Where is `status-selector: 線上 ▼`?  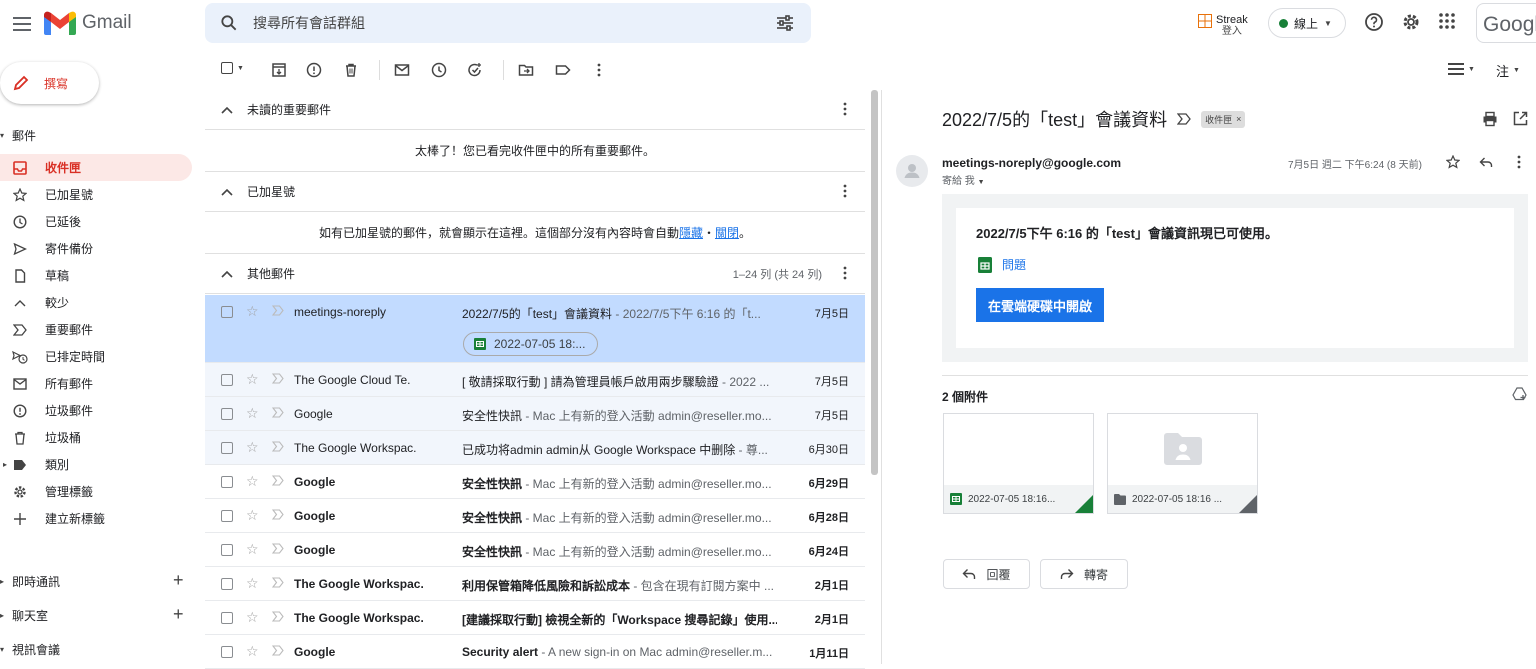 status-selector: 線上 ▼ is located at coordinates (1307, 23).